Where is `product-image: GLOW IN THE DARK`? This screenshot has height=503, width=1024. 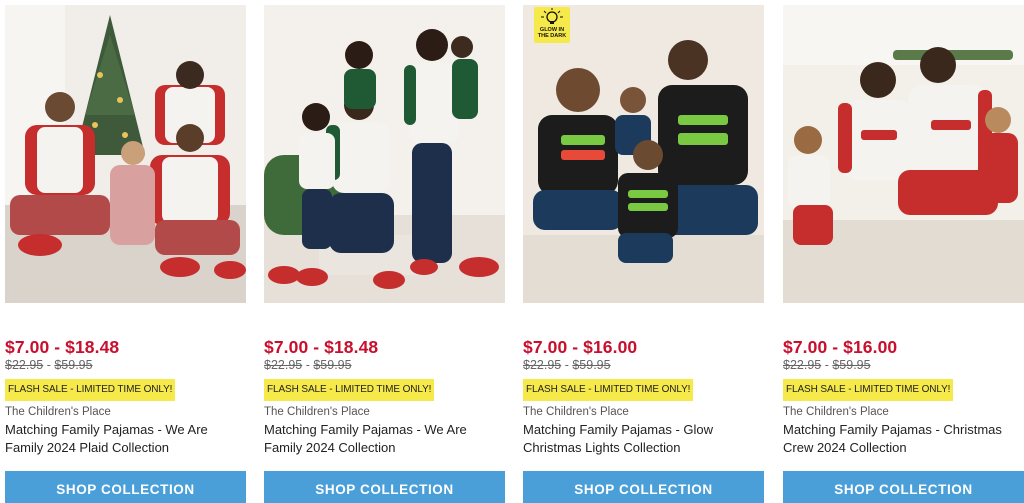 product-image: GLOW IN THE DARK is located at coordinates (643, 154).